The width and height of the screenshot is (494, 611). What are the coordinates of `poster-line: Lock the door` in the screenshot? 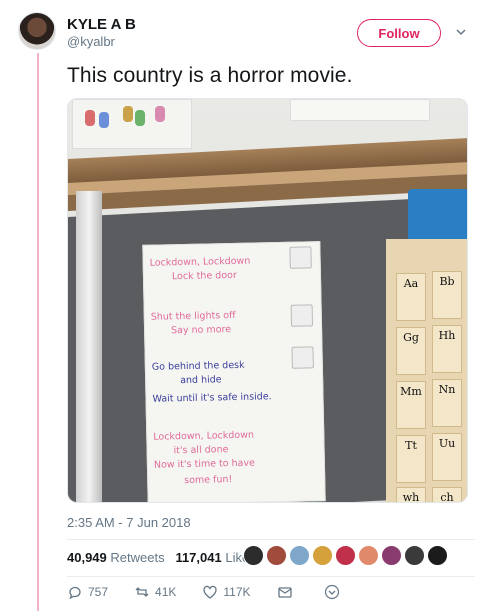 It's located at (204, 276).